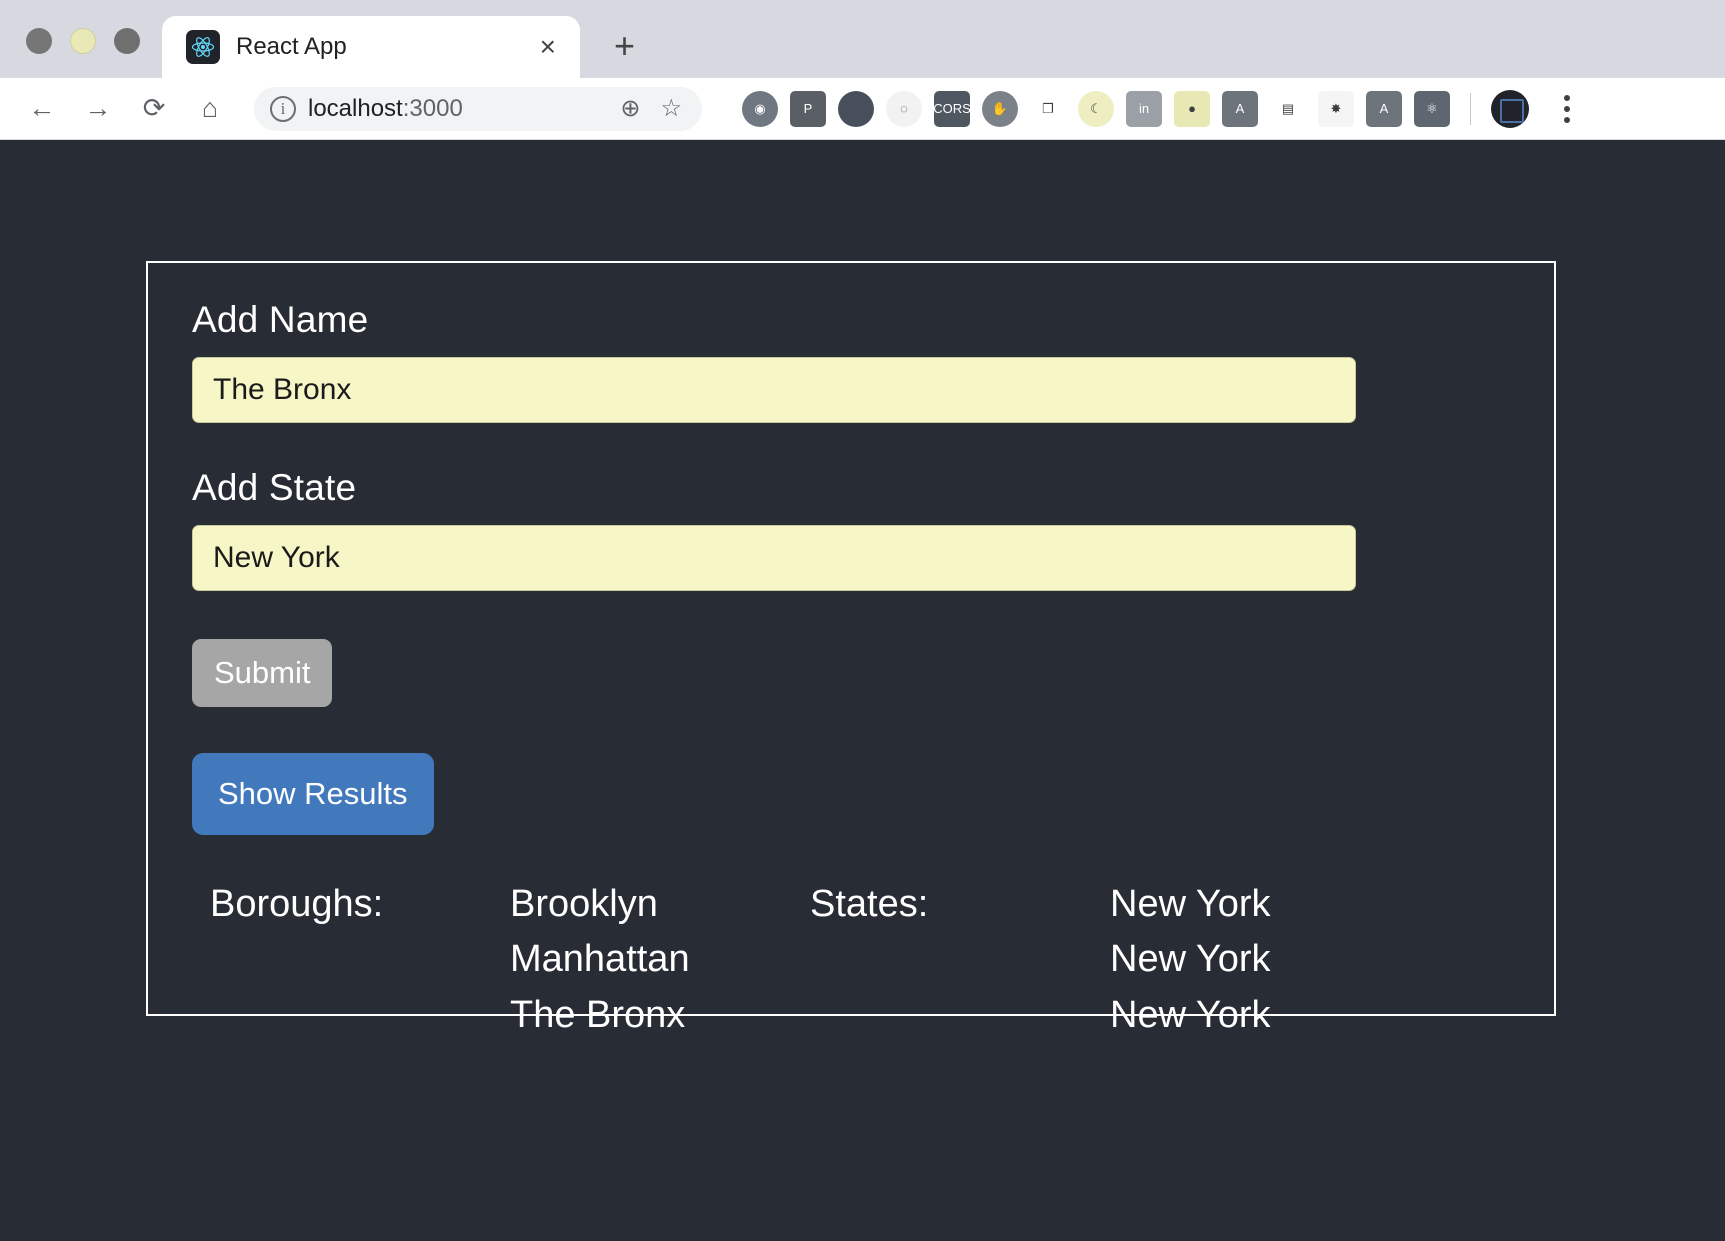 This screenshot has height=1241, width=1725. Describe the element at coordinates (297, 904) in the screenshot. I see `boroughs-heading: Boroughs:` at that location.